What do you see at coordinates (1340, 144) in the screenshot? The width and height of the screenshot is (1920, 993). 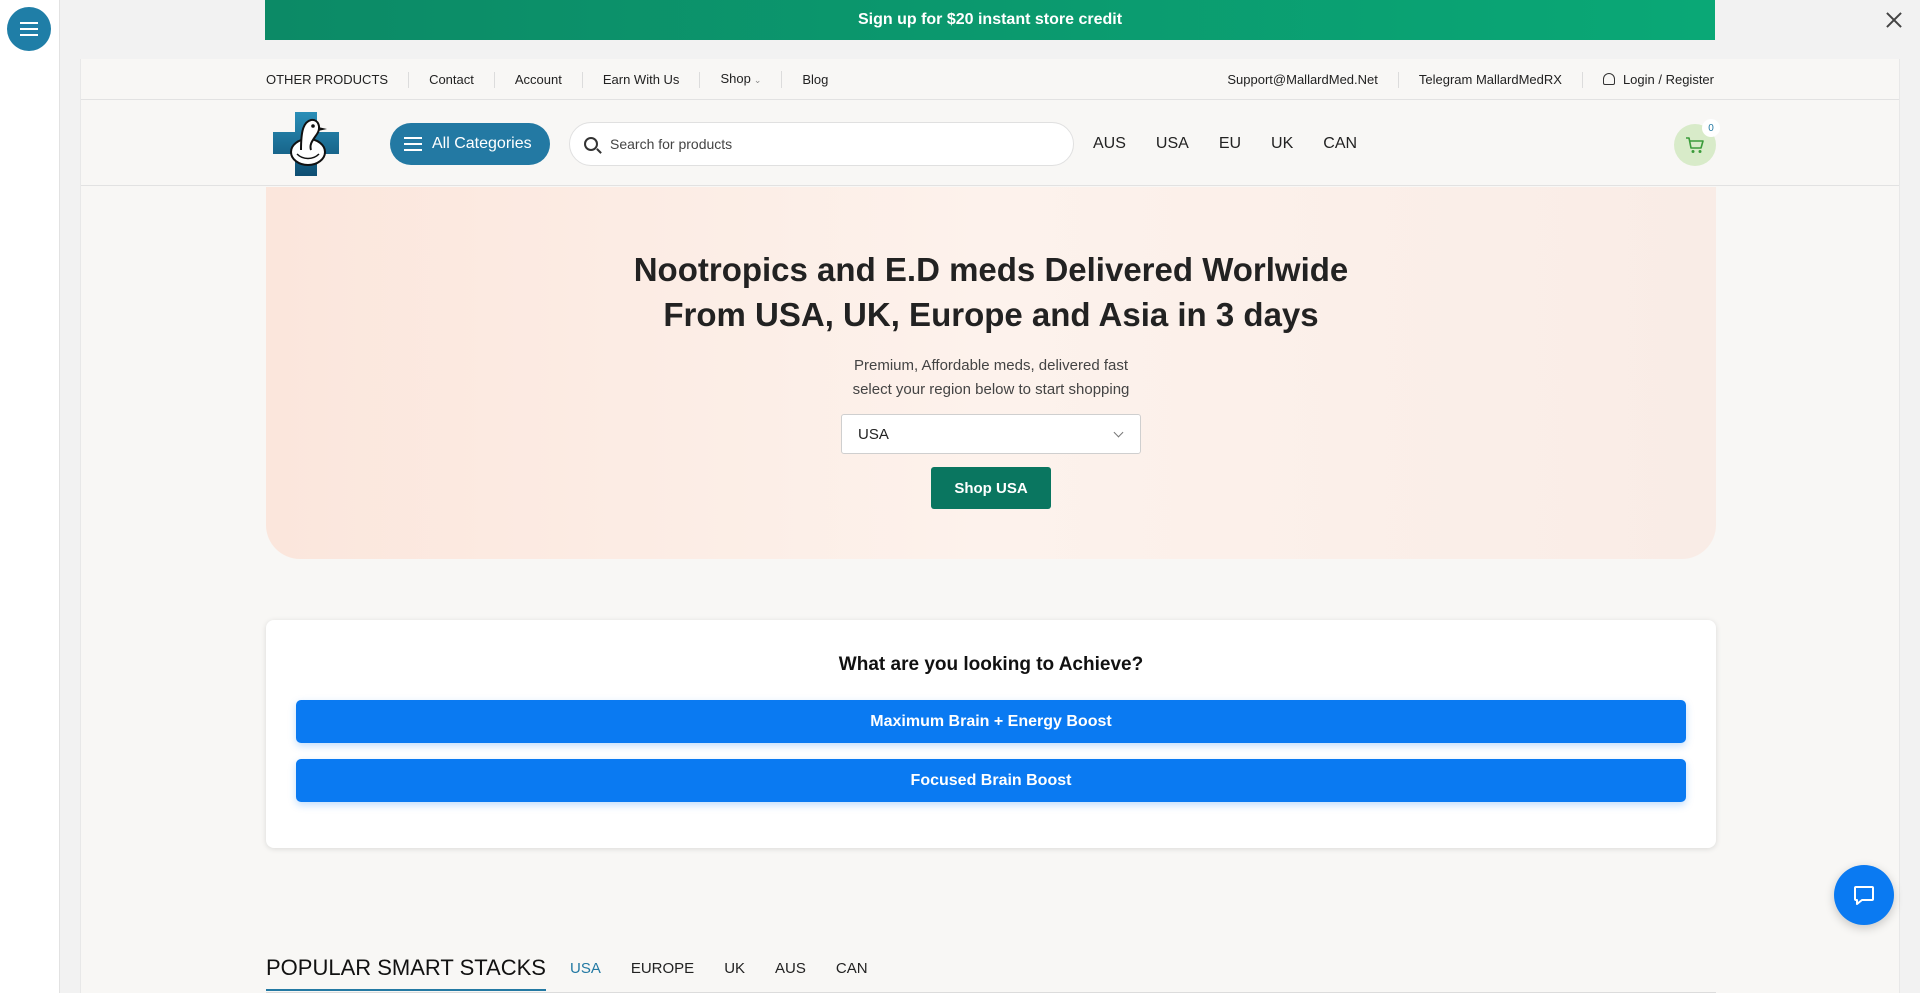 I see `region-link-can: CAN` at bounding box center [1340, 144].